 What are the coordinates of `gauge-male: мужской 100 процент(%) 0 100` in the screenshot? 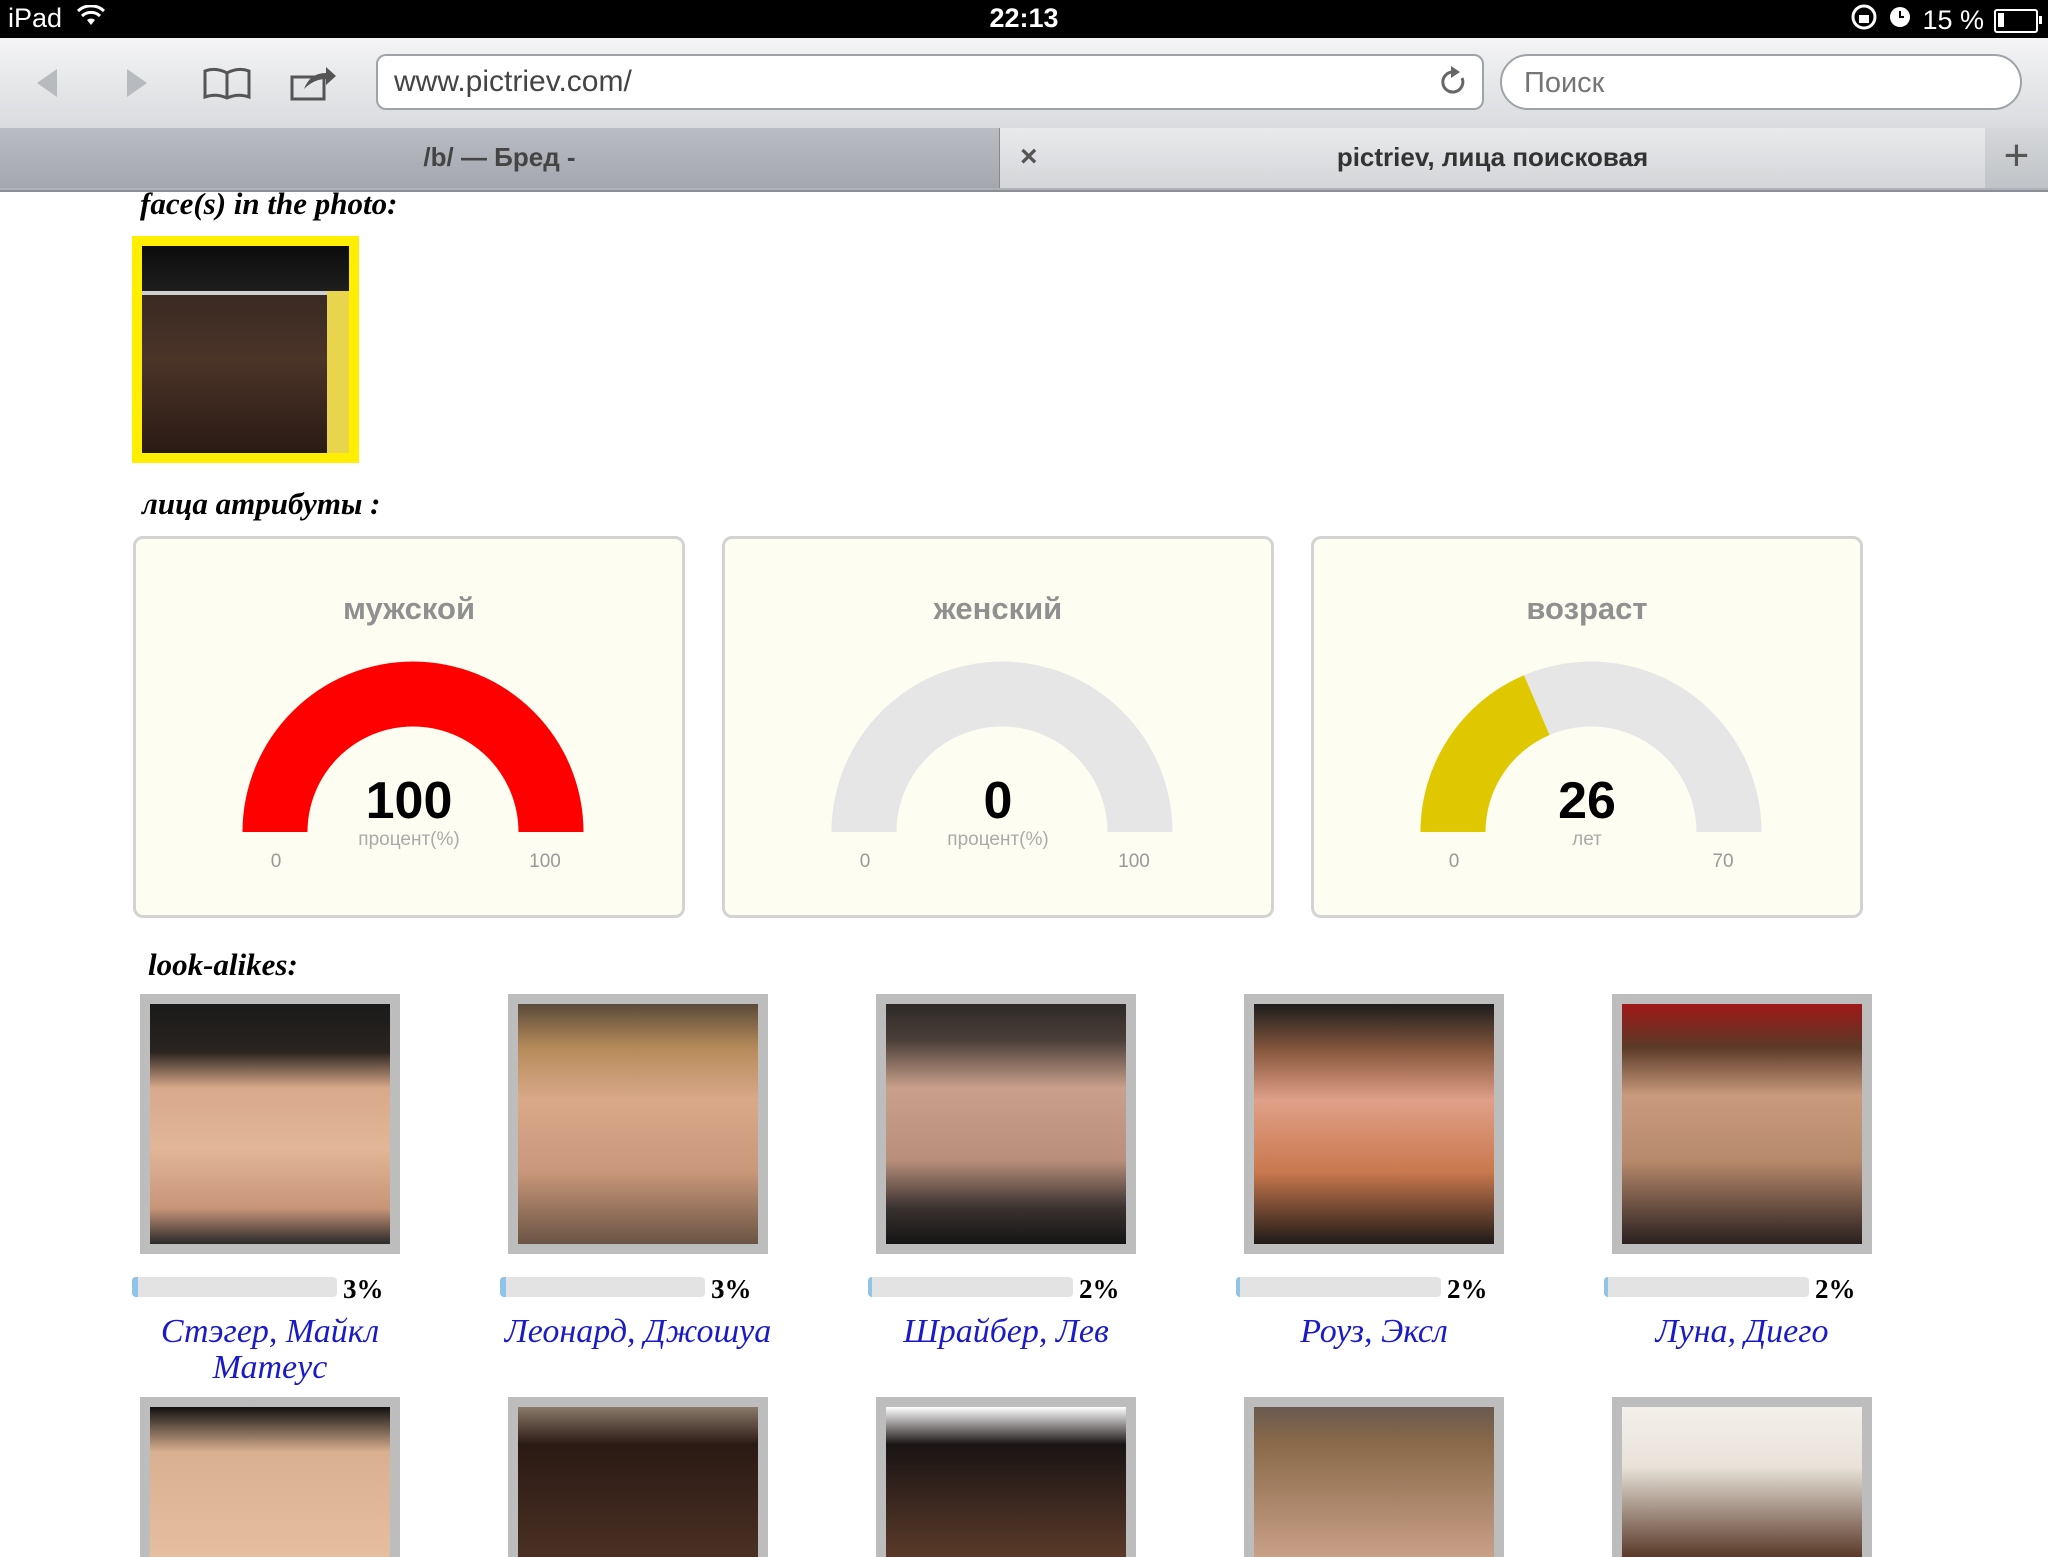 It's located at (409, 727).